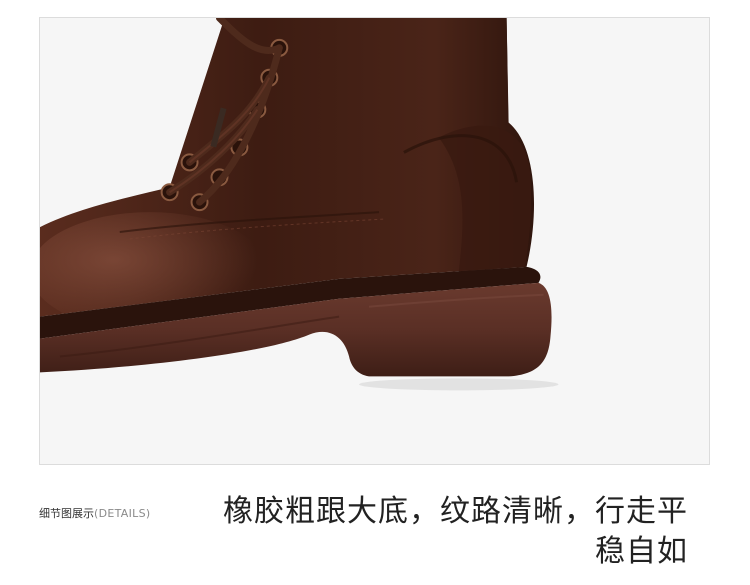 This screenshot has width=750, height=585. What do you see at coordinates (641, 551) in the screenshot?
I see `caption-line-2: 稳自如` at bounding box center [641, 551].